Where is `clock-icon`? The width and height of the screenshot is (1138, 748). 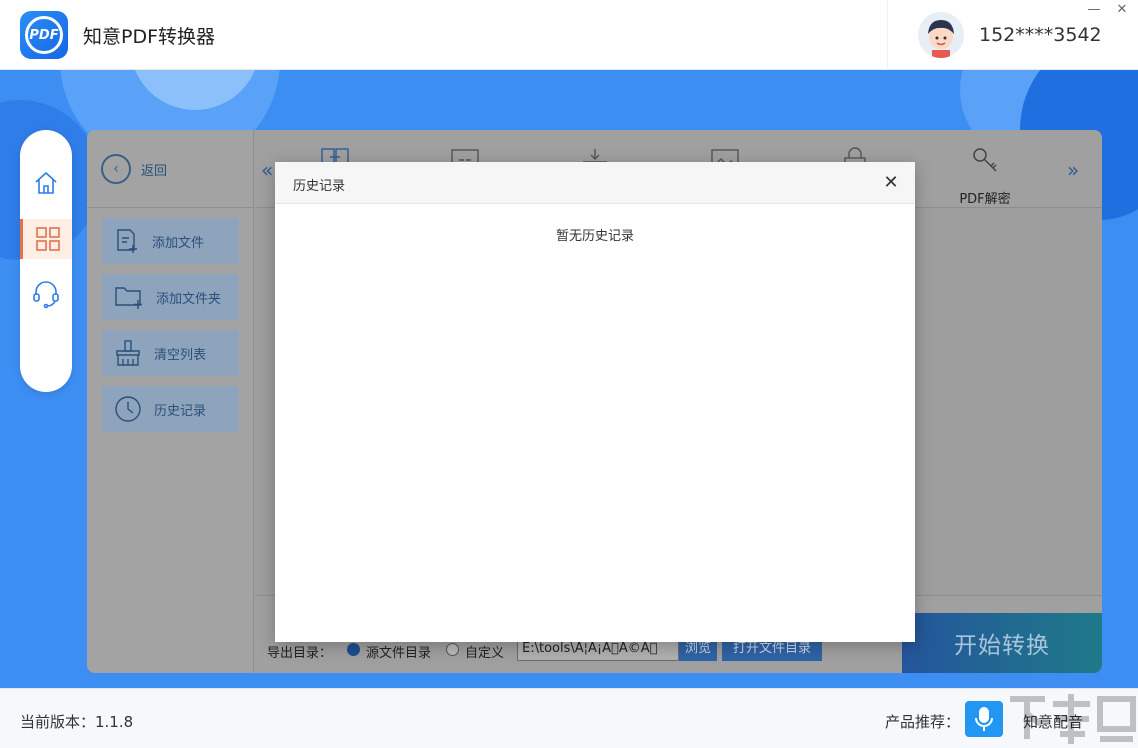 clock-icon is located at coordinates (128, 409).